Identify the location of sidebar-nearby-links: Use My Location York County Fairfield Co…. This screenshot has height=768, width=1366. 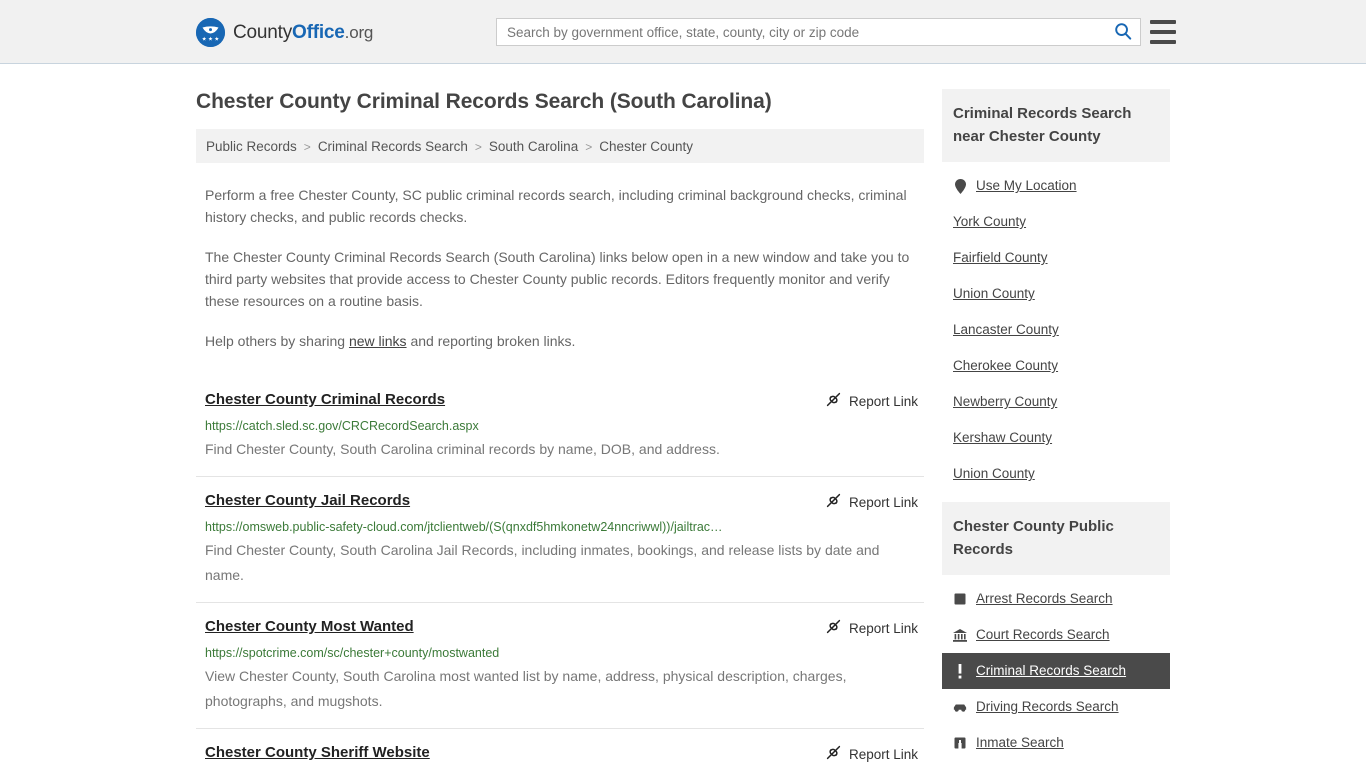
(1056, 327).